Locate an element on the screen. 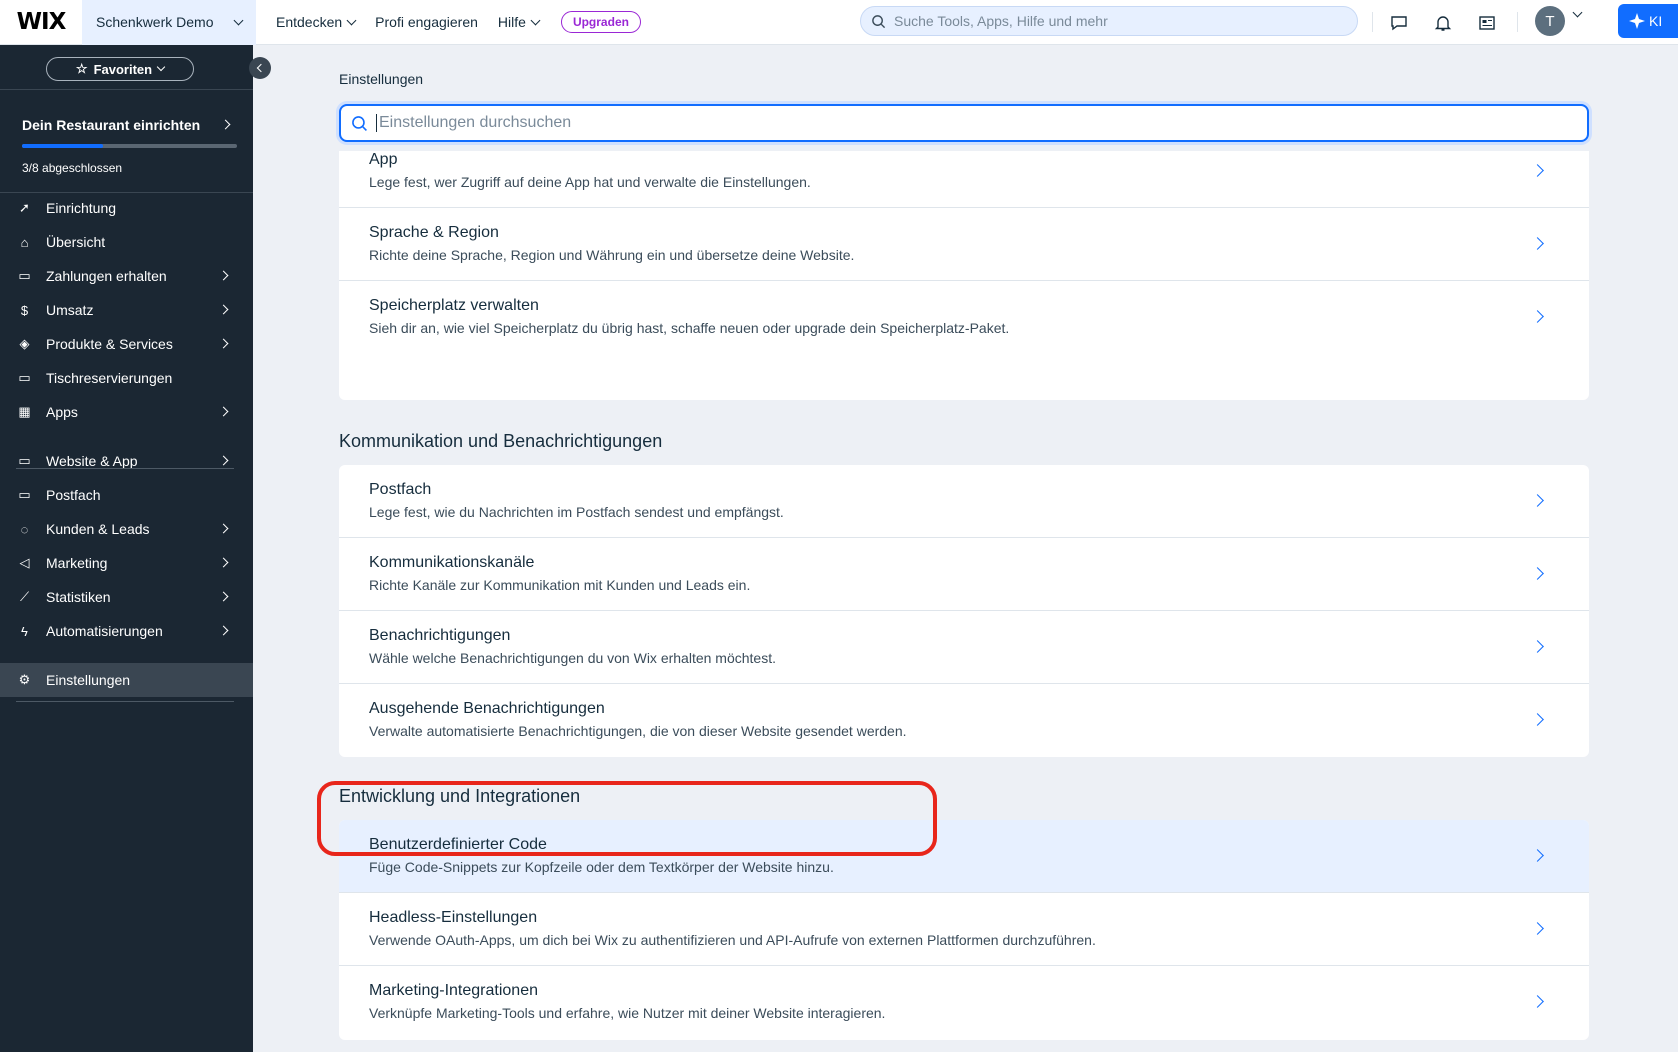 The width and height of the screenshot is (1678, 1052). ai-button: KI is located at coordinates (1648, 21).